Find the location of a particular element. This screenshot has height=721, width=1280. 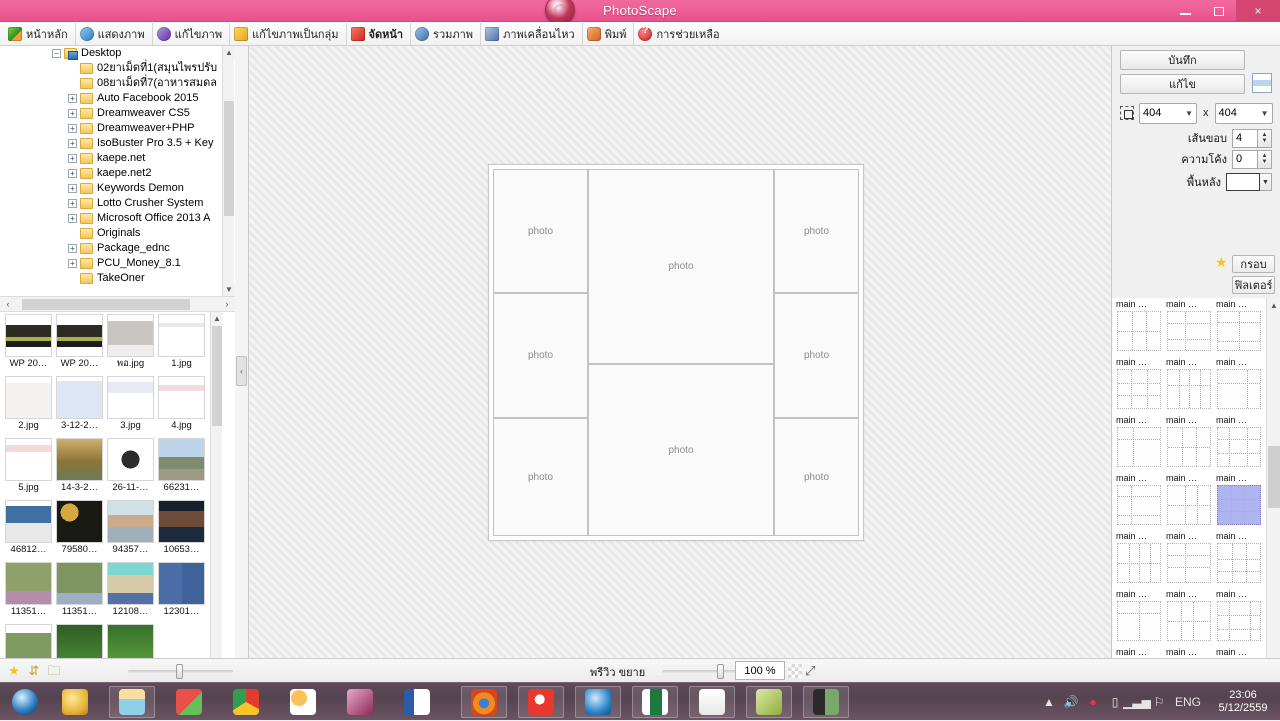

show-hidden-icons-icon: ▲ is located at coordinates (1049, 702).